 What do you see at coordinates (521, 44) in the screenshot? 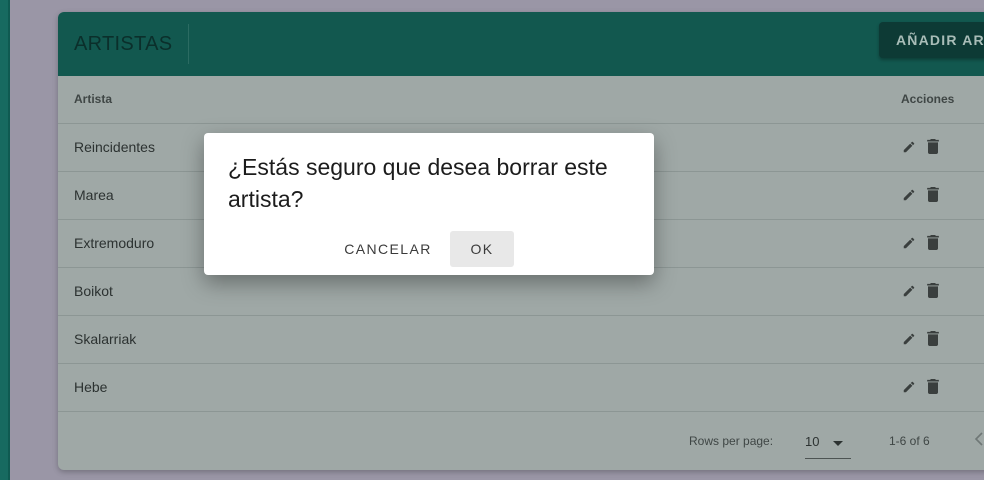
I see `card-header: ARTISTAS AÑADIR ART` at bounding box center [521, 44].